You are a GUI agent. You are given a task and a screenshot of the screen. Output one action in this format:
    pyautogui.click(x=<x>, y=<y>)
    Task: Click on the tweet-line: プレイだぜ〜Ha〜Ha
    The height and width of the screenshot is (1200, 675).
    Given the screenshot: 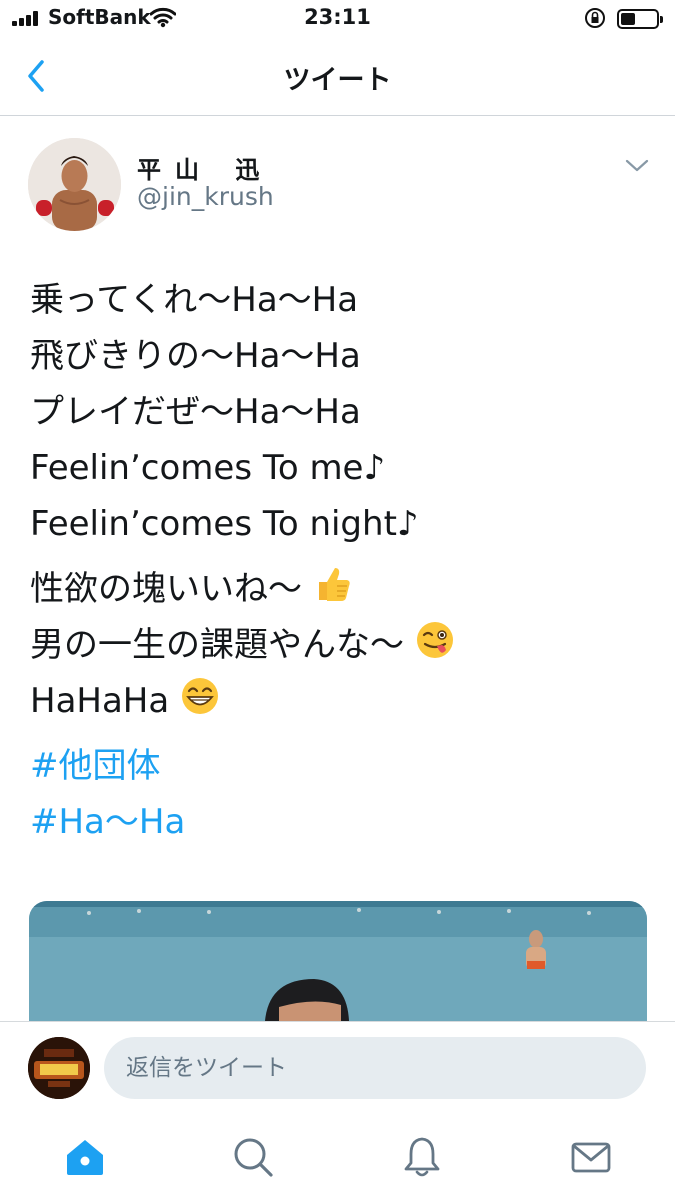 What is the action you would take?
    pyautogui.click(x=195, y=412)
    